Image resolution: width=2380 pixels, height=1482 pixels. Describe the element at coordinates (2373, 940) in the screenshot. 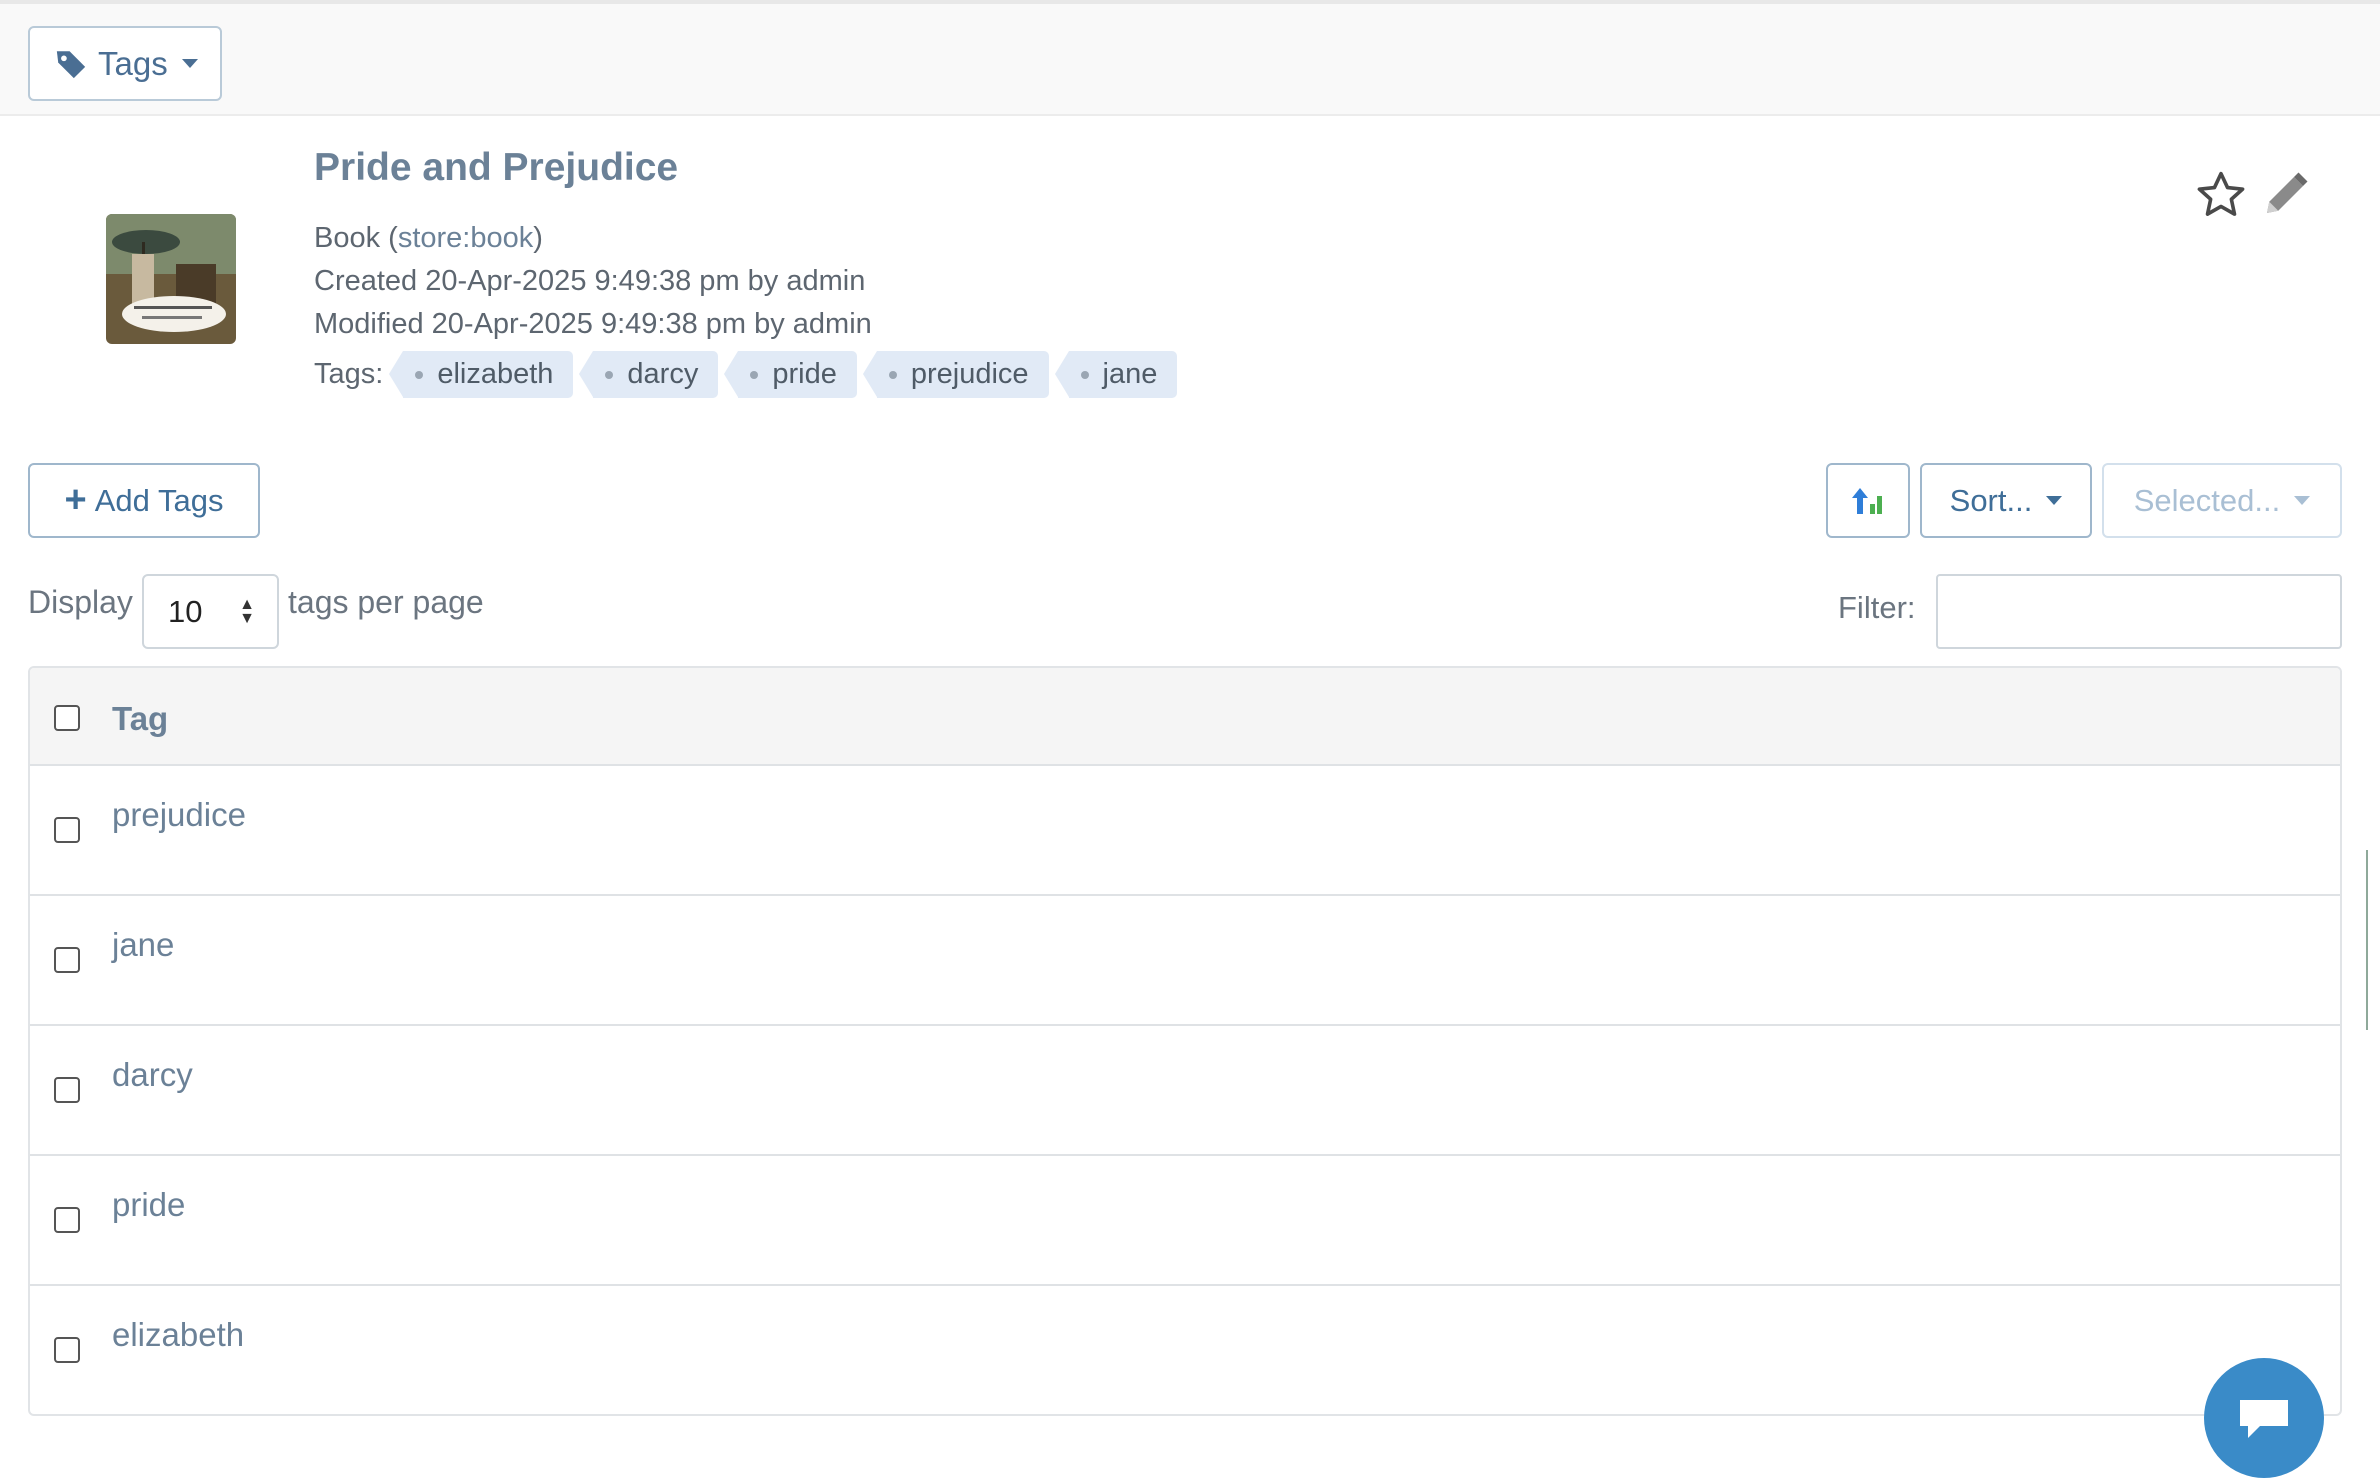

I see `feedback-tab` at that location.